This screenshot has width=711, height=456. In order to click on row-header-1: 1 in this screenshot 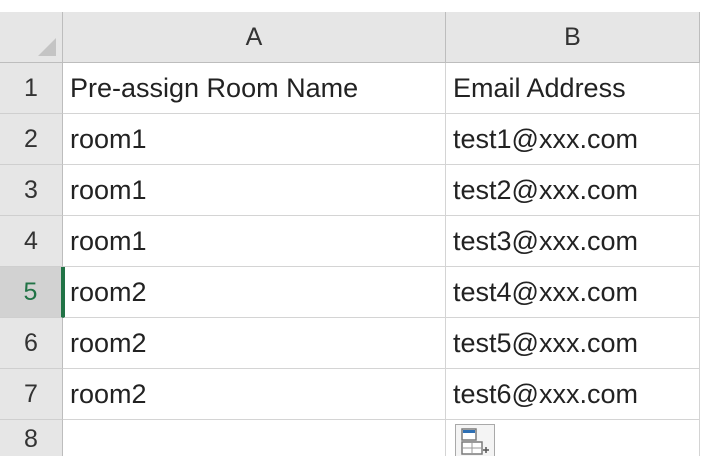, I will do `click(31, 88)`.